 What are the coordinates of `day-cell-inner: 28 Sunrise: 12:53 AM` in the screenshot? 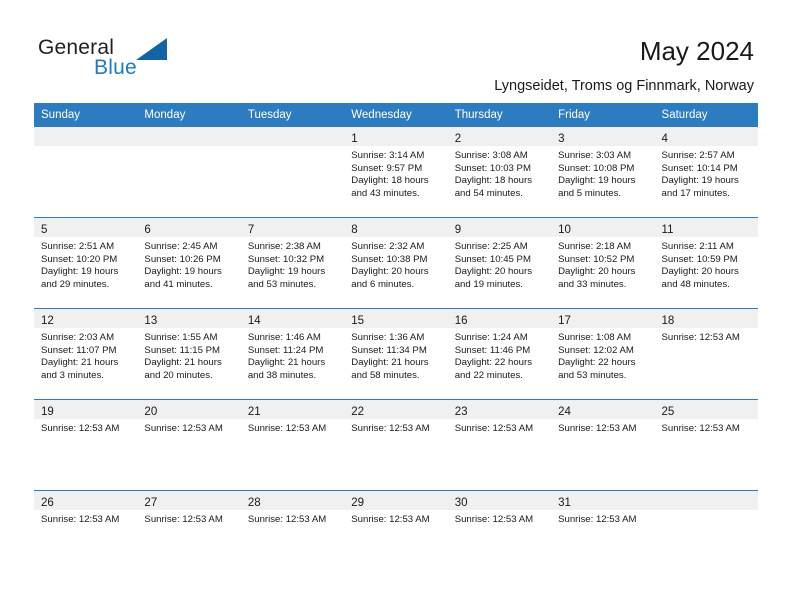 It's located at (292, 536).